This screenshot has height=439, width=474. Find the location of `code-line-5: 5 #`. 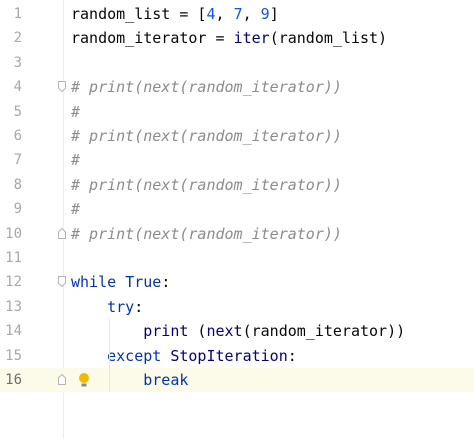

code-line-5: 5 # is located at coordinates (237, 112).